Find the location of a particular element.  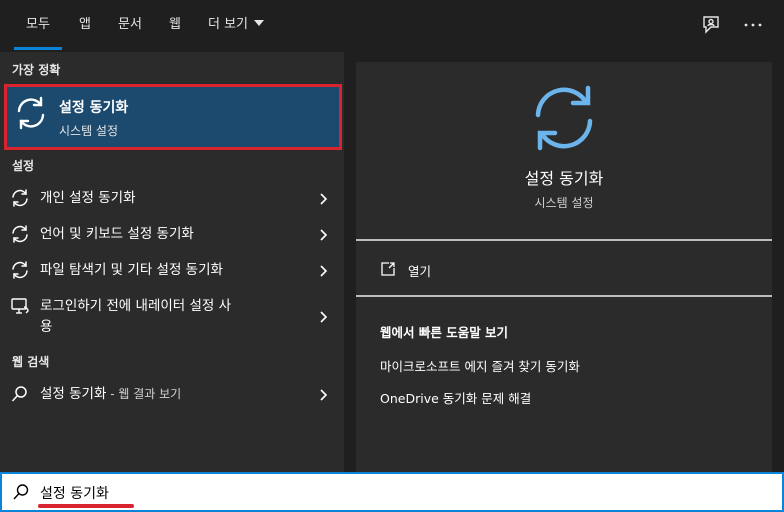

tab-documents: 문서 is located at coordinates (130, 26).